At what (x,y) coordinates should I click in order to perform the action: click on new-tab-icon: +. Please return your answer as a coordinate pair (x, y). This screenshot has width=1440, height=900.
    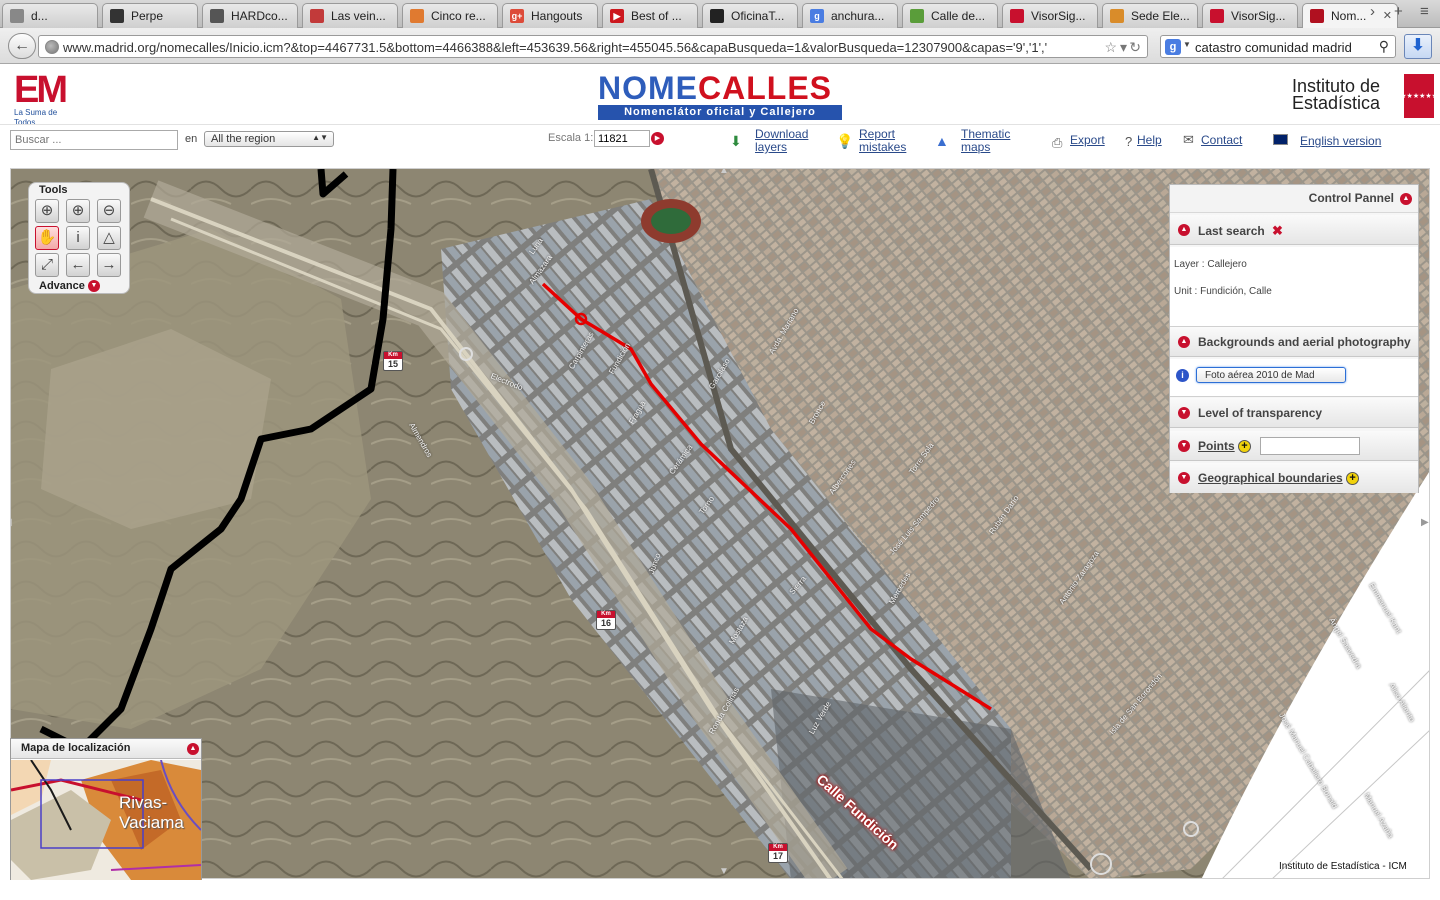
    Looking at the image, I should click on (1398, 11).